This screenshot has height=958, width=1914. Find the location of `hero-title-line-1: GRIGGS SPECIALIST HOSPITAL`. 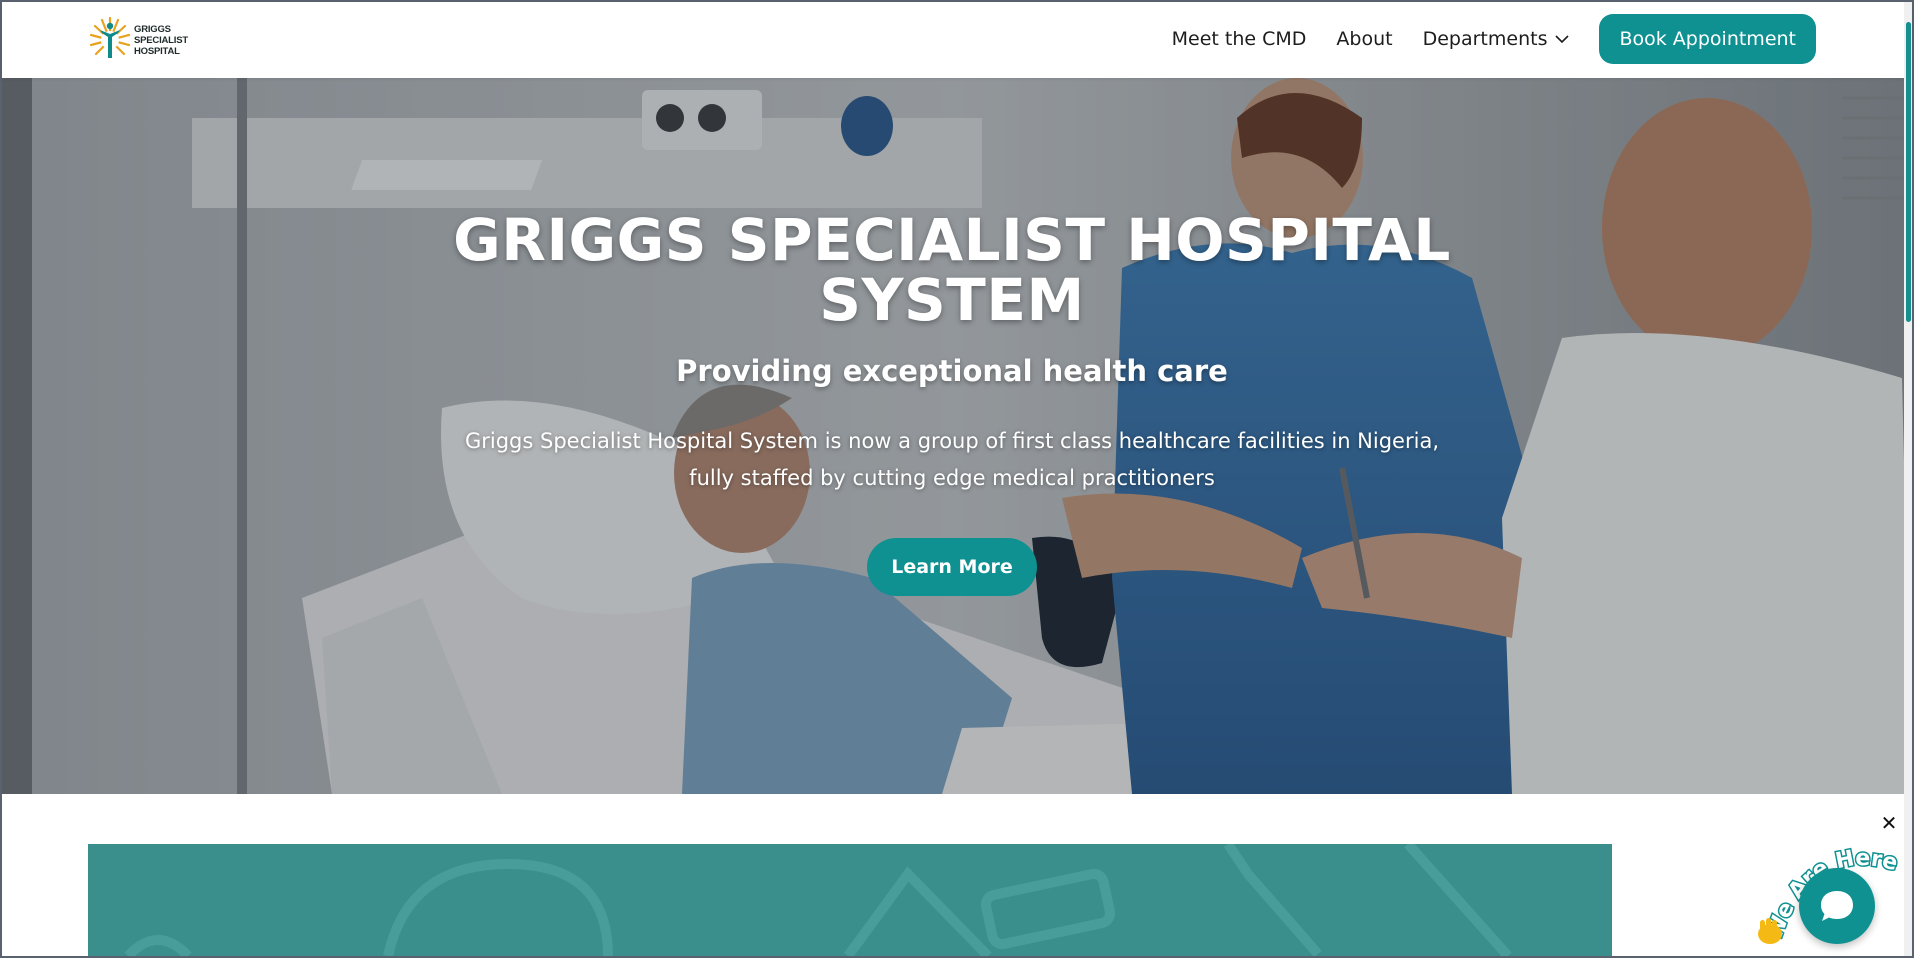

hero-title-line-1: GRIGGS SPECIALIST HOSPITAL is located at coordinates (952, 240).